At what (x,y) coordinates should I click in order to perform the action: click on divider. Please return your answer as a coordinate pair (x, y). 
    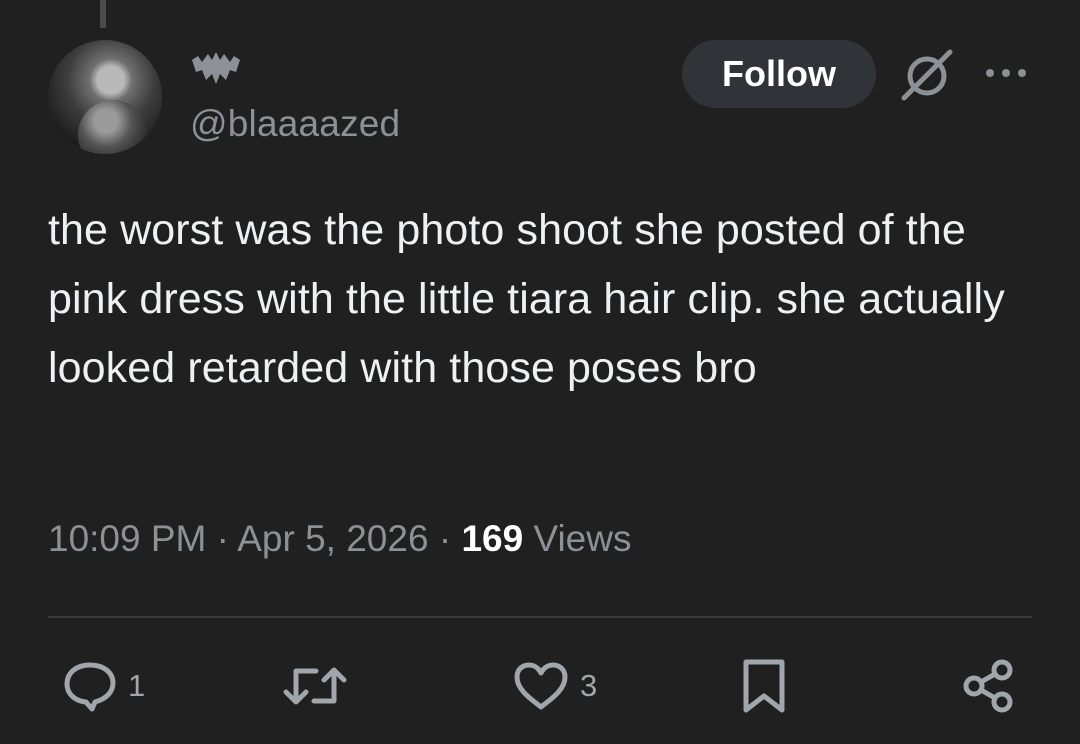
    Looking at the image, I should click on (540, 617).